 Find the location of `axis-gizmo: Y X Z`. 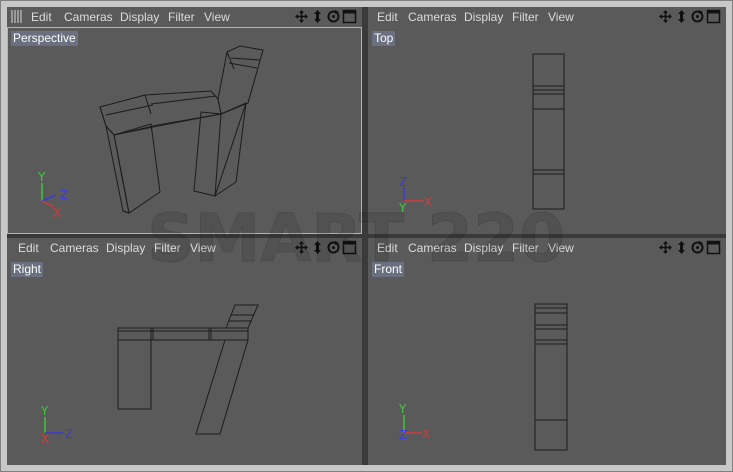

axis-gizmo: Y X Z is located at coordinates (414, 422).